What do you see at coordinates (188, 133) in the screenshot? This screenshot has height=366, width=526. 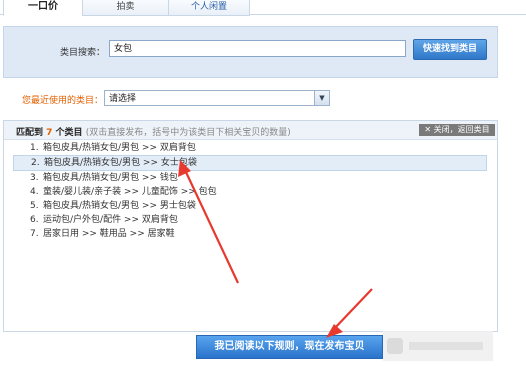 I see `results-hint: (双击直接发布，括号中为该类目下相关宝贝的数量)` at bounding box center [188, 133].